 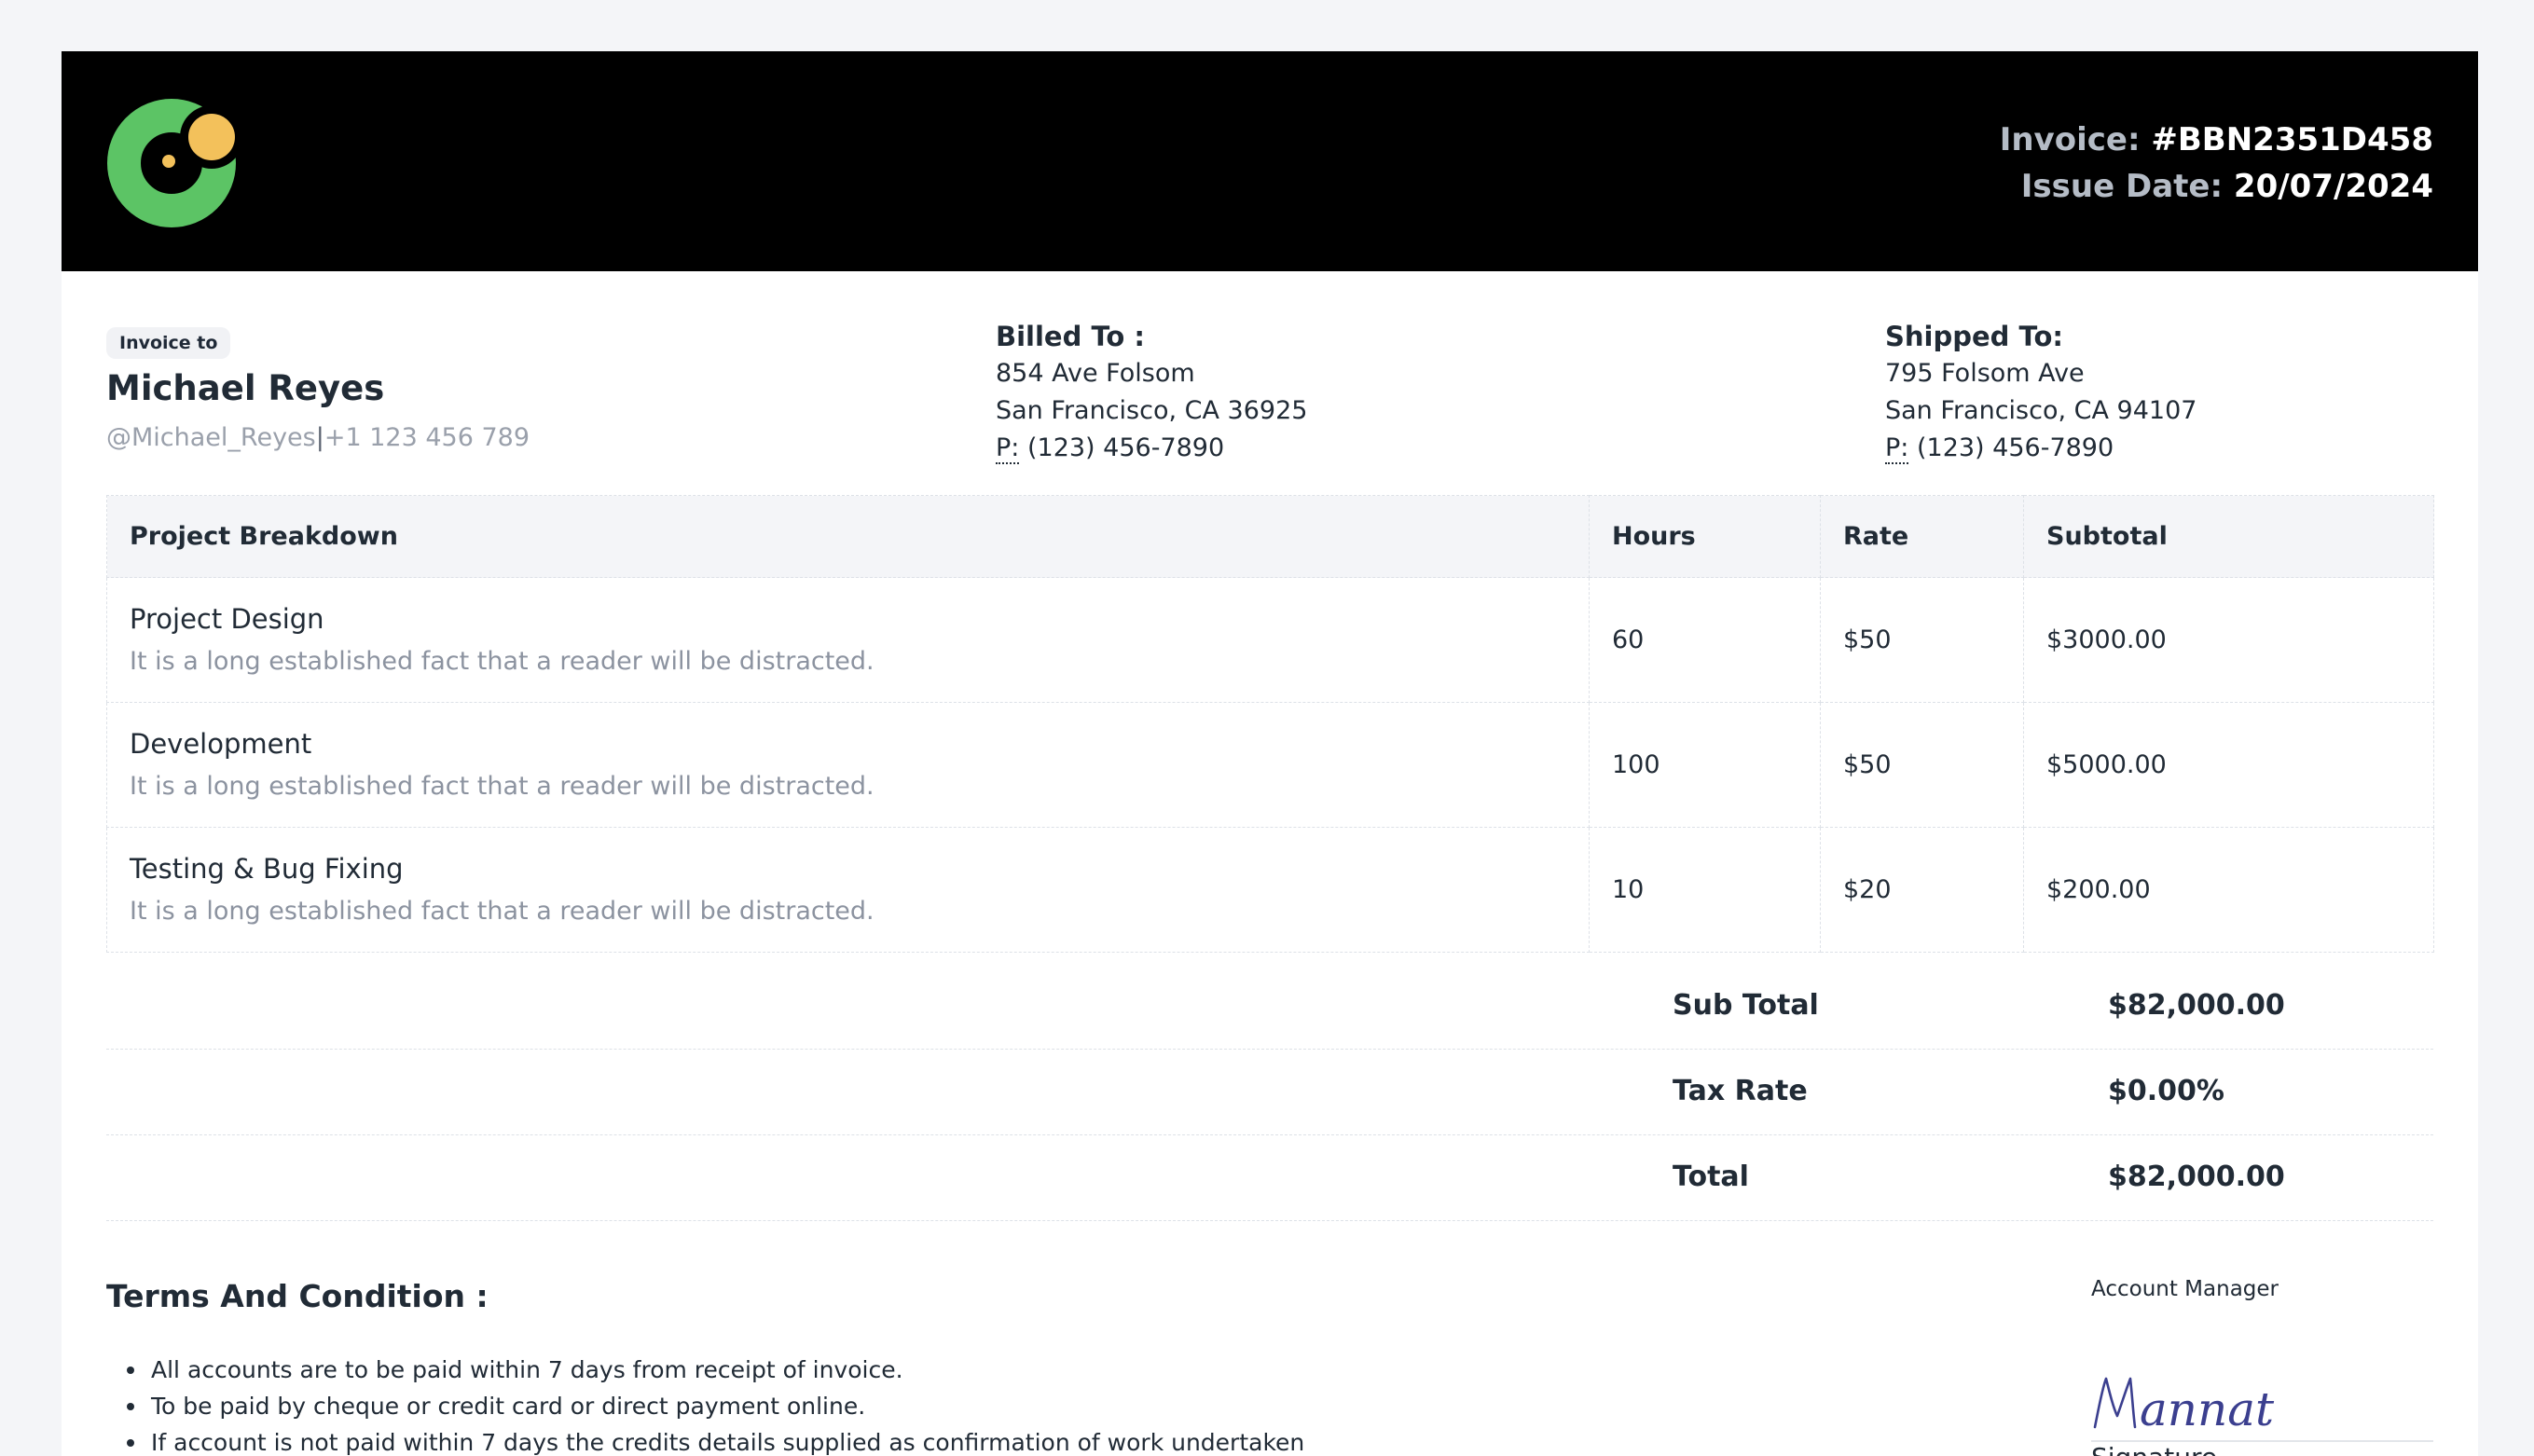 What do you see at coordinates (2015, 447) in the screenshot?
I see `shipped-to-phone: (123) 456-7890` at bounding box center [2015, 447].